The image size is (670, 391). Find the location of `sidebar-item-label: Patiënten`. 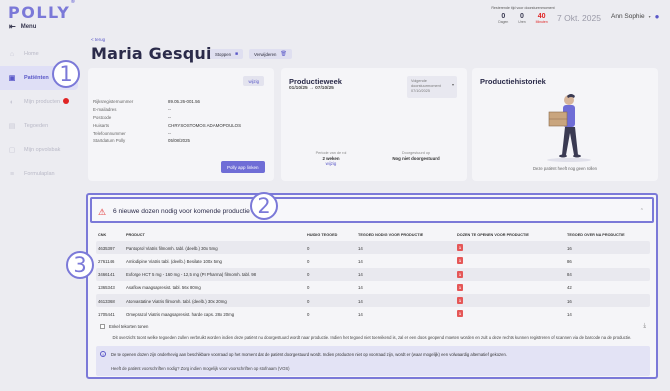

sidebar-item-label: Patiënten is located at coordinates (36, 78).